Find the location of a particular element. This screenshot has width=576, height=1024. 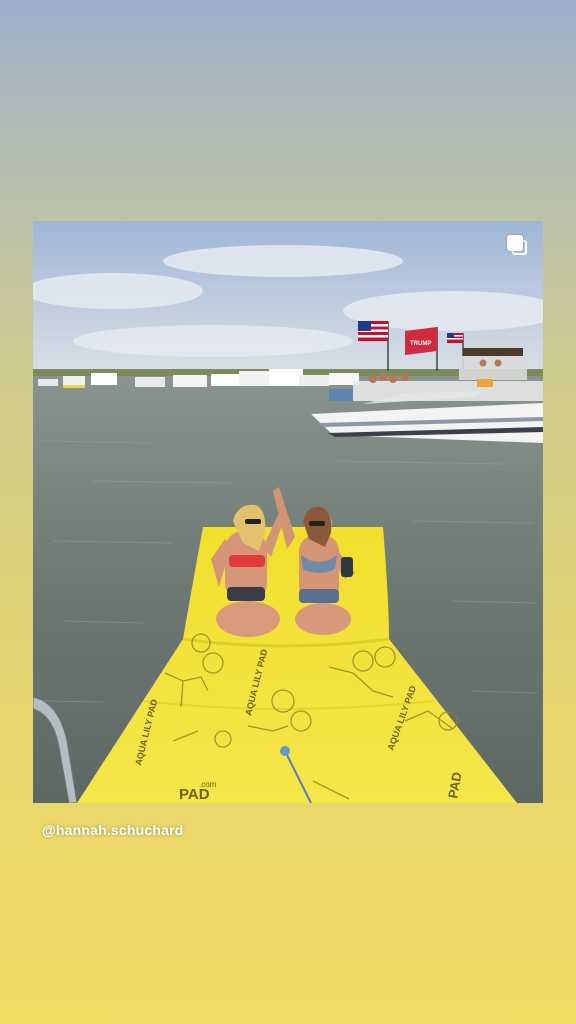

trump-flag-text: TRUMP is located at coordinates (420, 344).